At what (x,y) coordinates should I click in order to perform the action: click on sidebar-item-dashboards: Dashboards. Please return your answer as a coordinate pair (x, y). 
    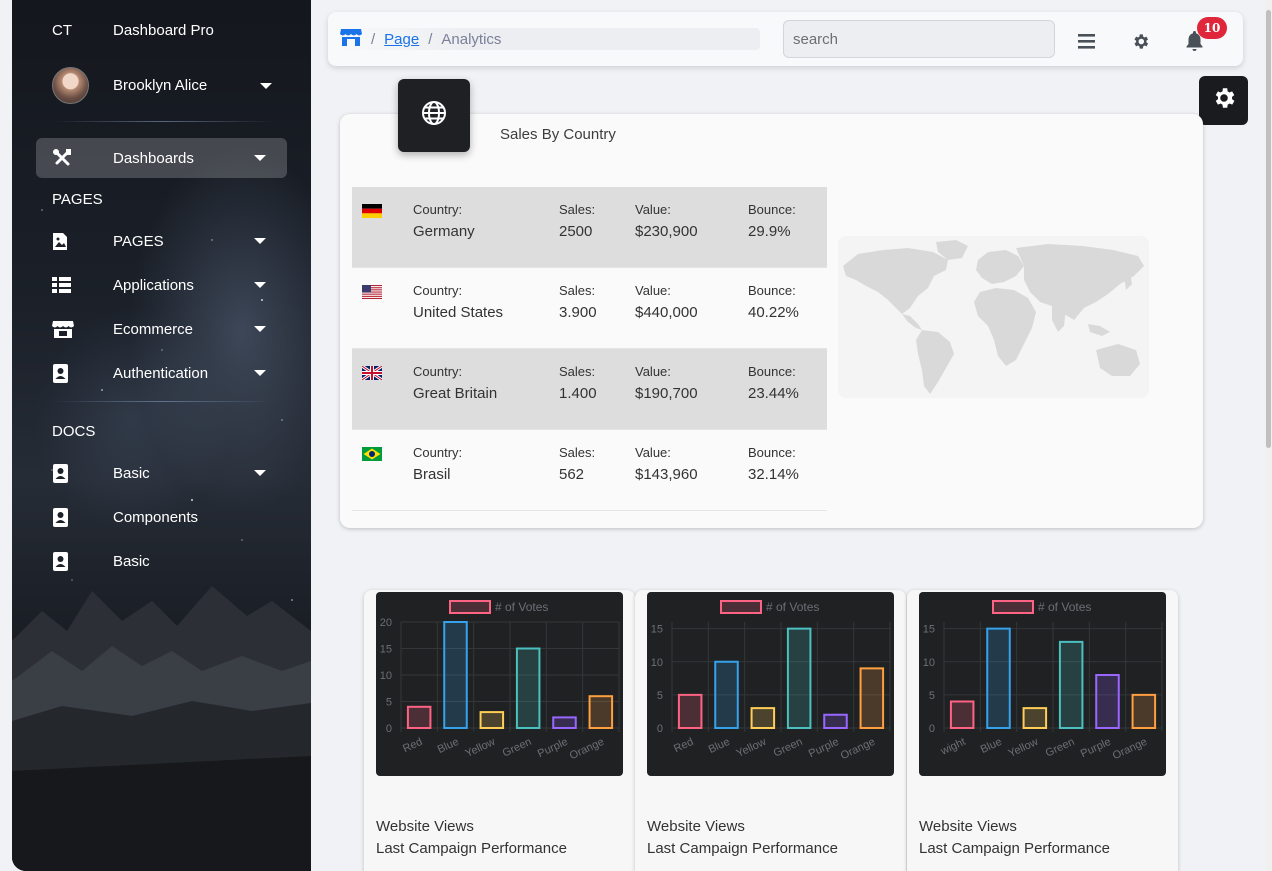
    Looking at the image, I should click on (161, 158).